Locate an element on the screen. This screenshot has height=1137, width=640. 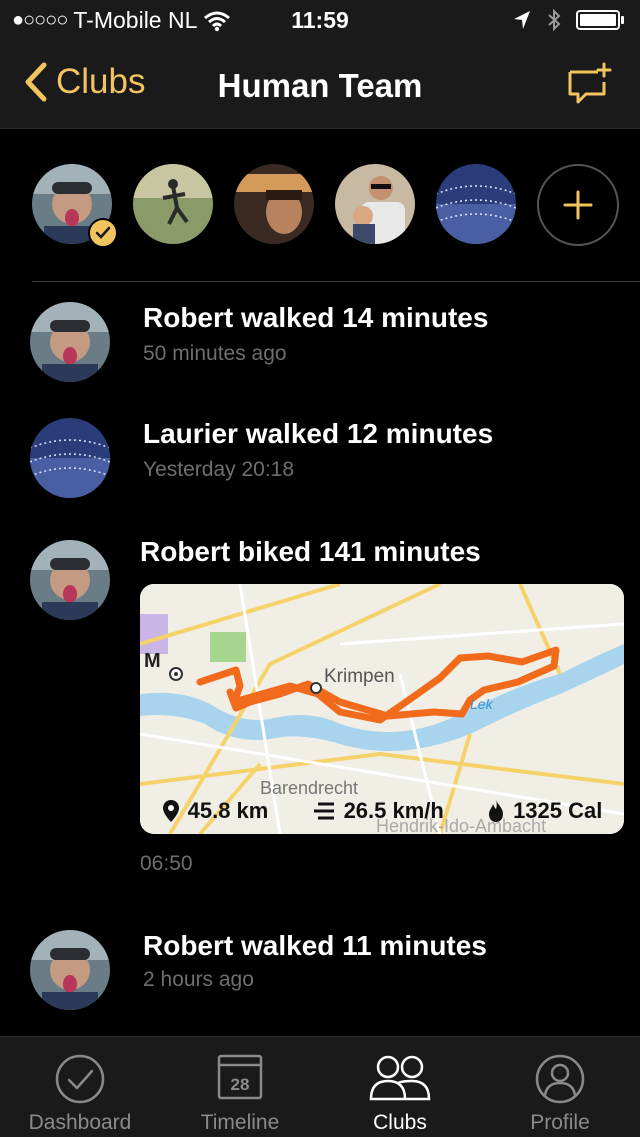
map-label-lek: Lek is located at coordinates (481, 704).